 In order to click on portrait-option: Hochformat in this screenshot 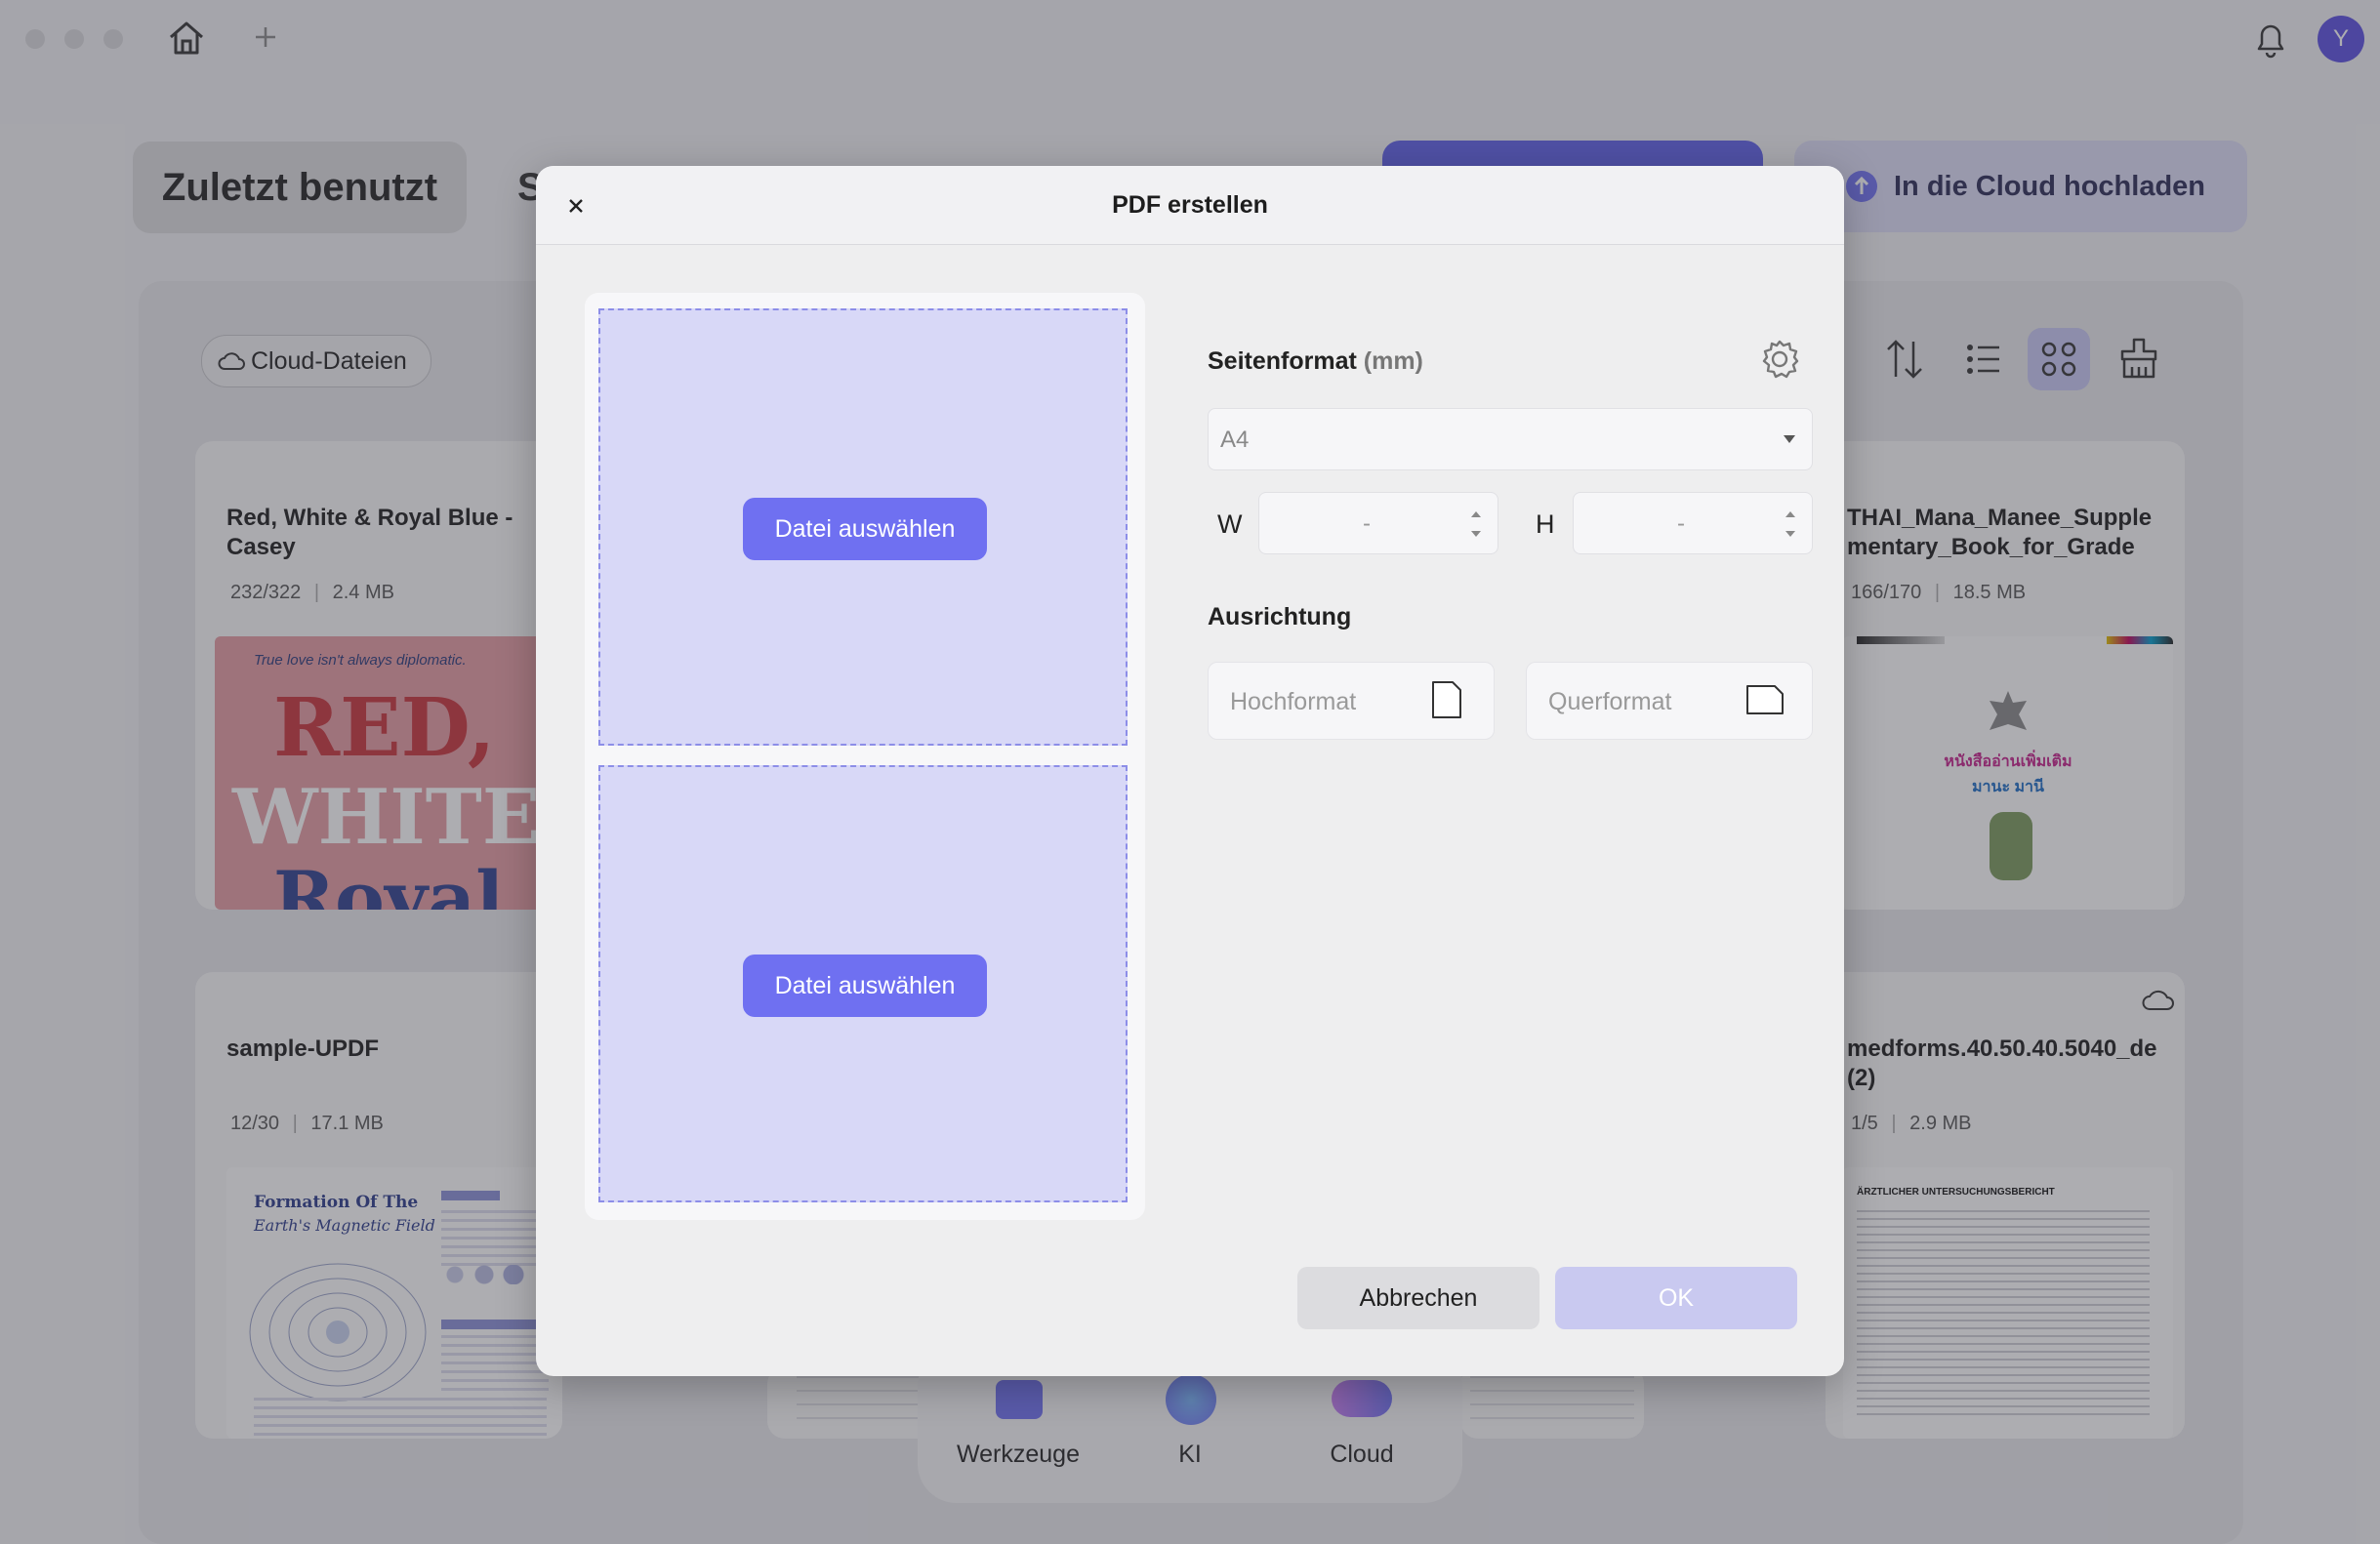, I will do `click(1351, 701)`.